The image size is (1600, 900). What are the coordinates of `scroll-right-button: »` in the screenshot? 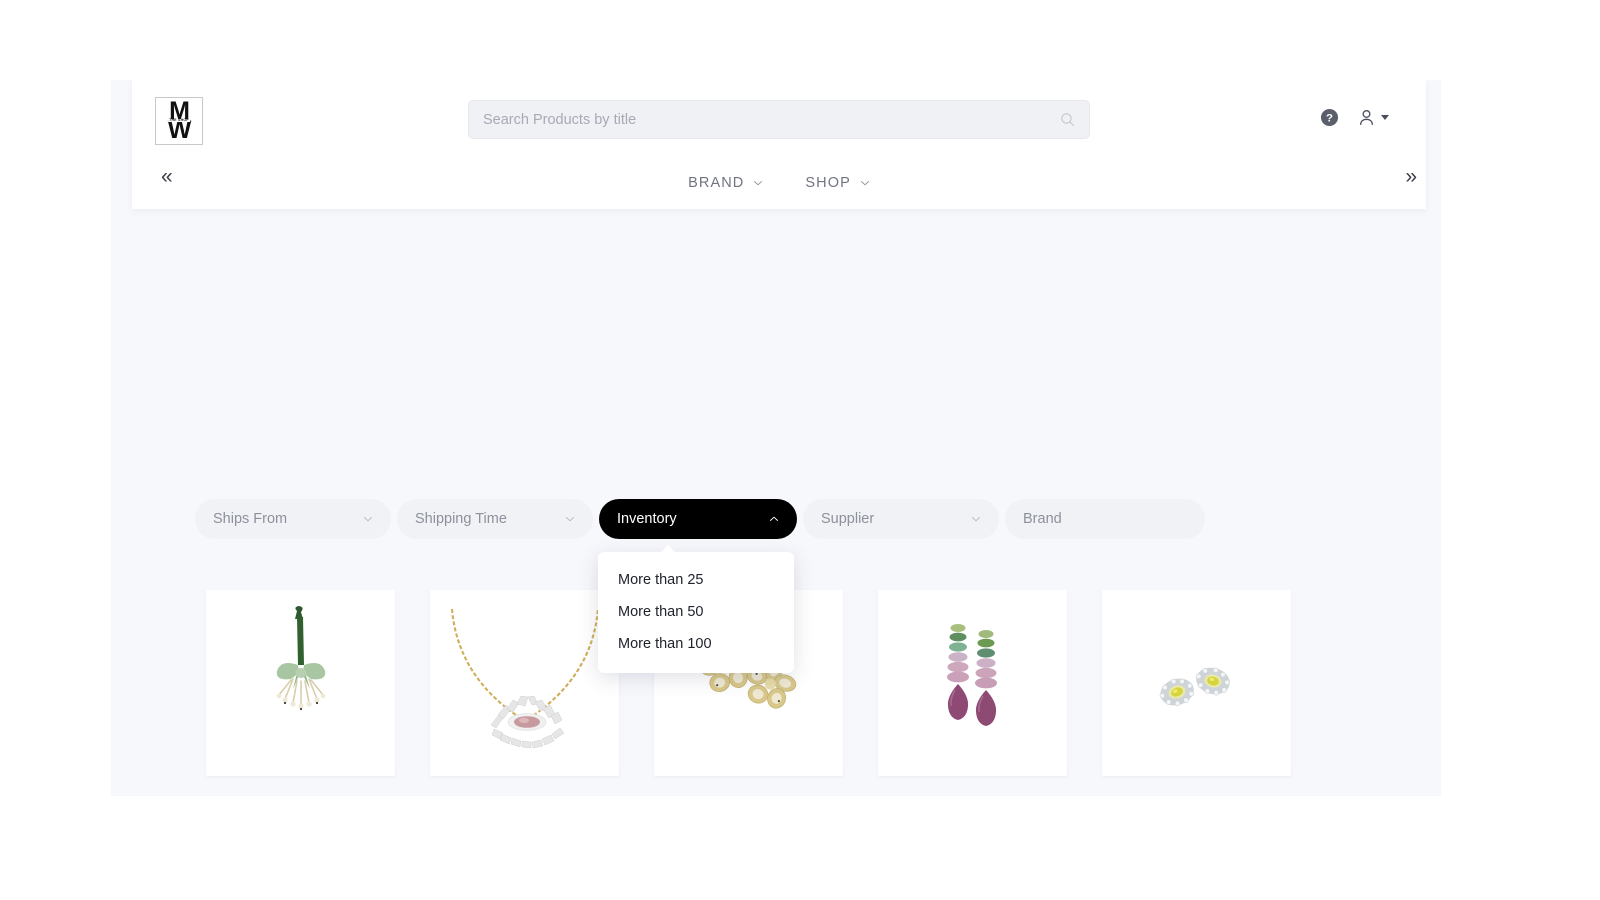 It's located at (1411, 176).